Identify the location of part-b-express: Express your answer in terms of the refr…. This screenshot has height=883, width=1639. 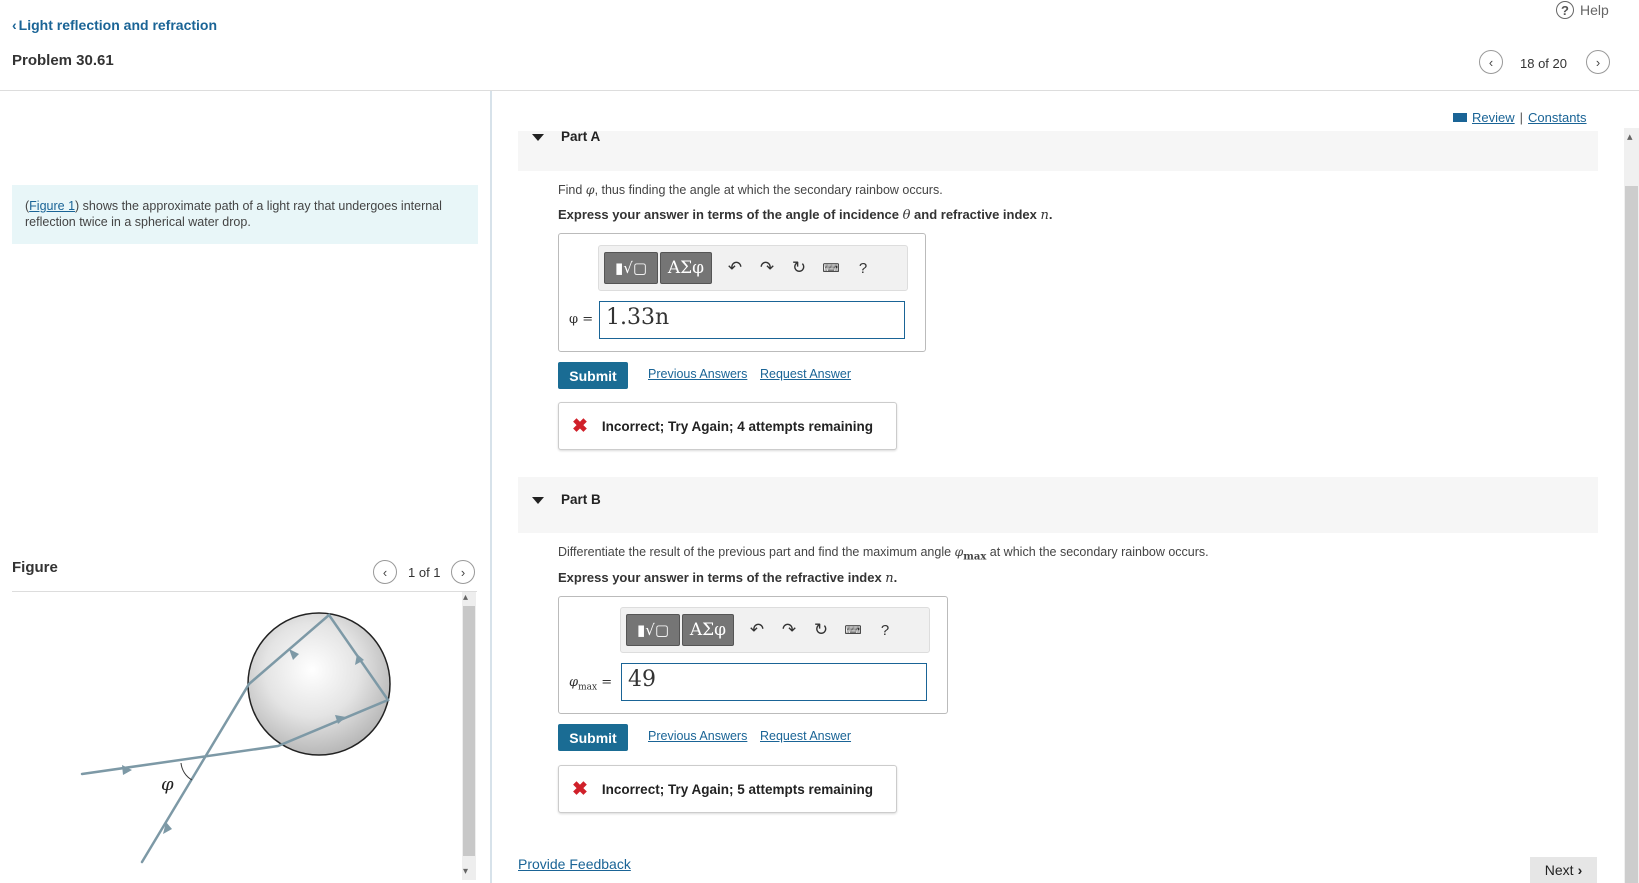
(727, 578).